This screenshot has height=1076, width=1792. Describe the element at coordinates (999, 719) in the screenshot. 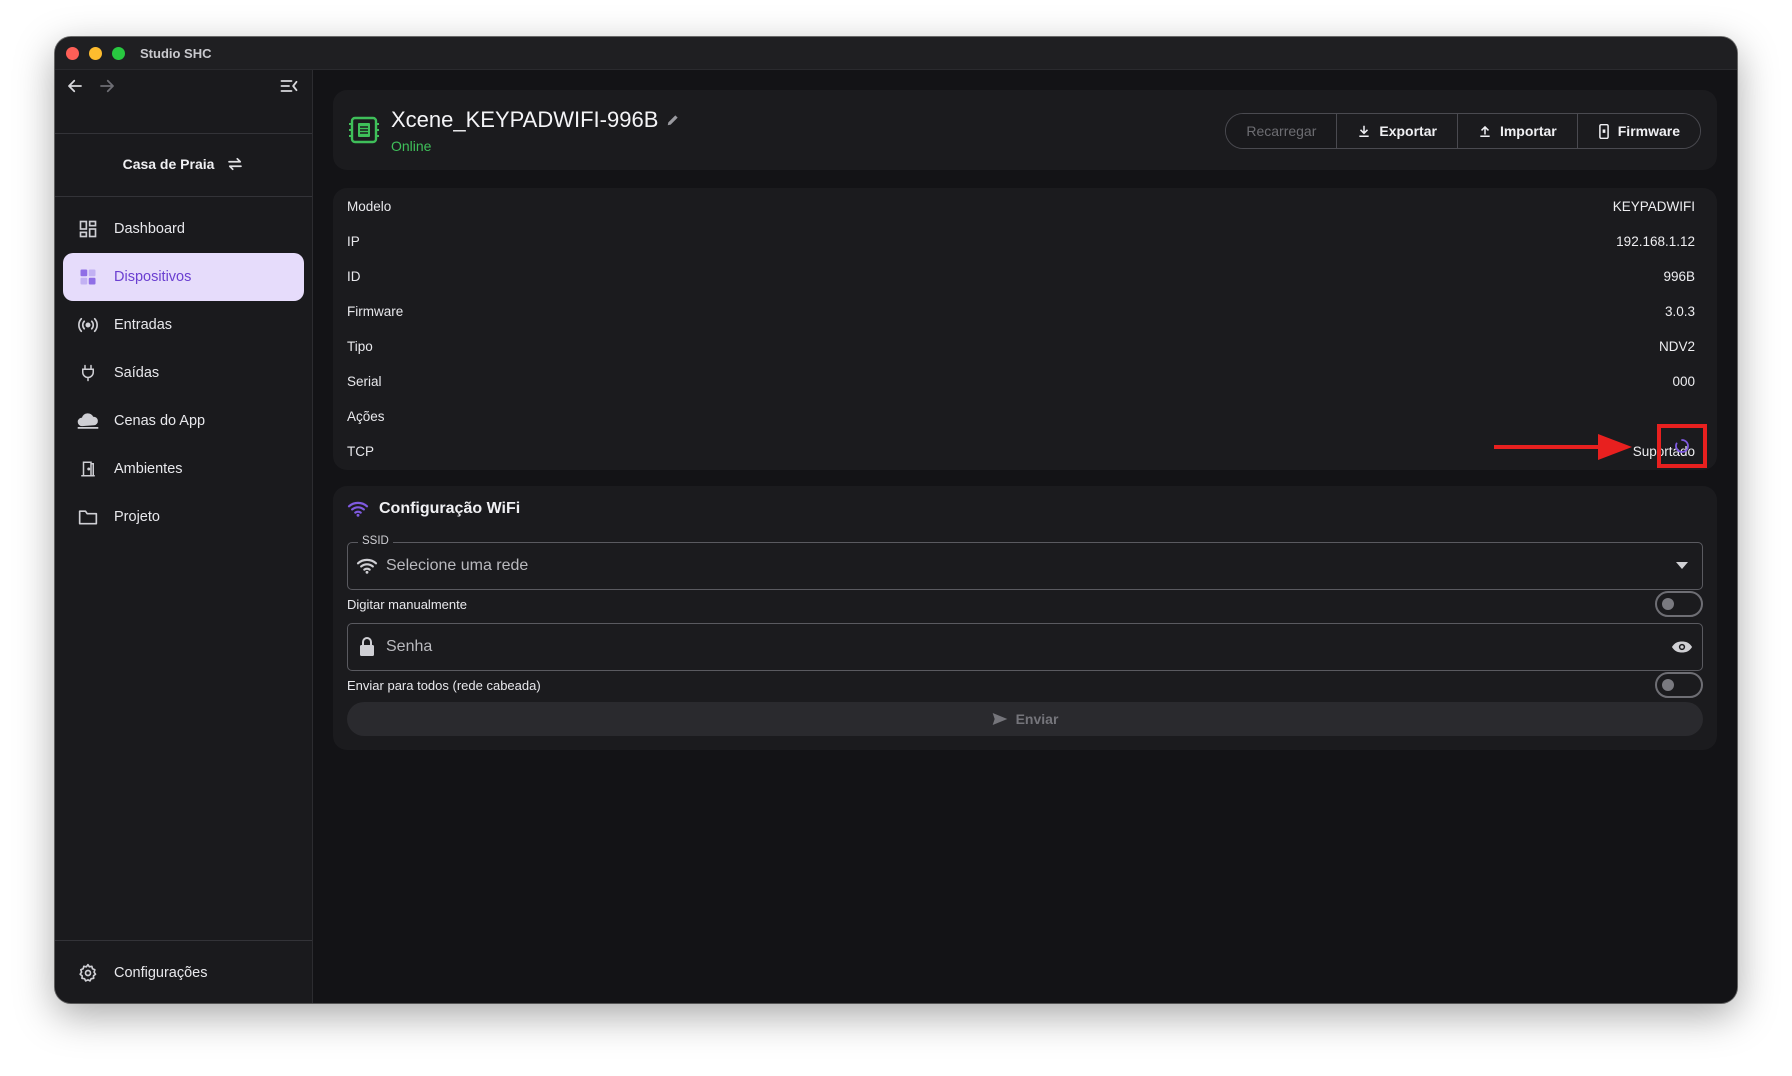

I see `send-icon` at that location.